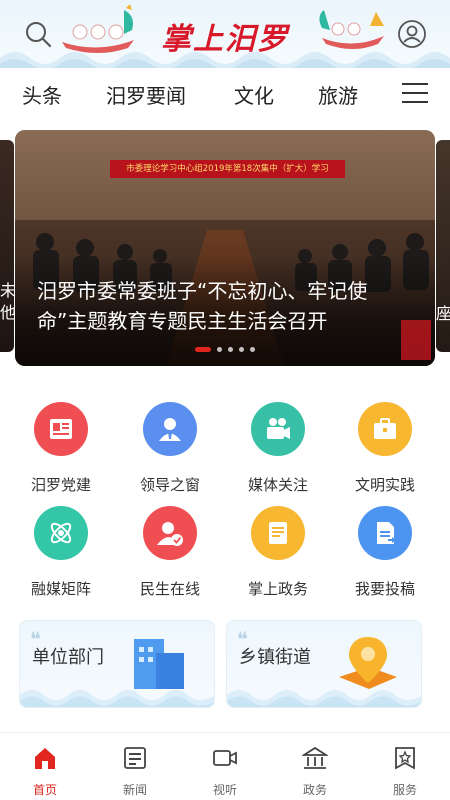  I want to click on bottom-tab-label: 新闻, so click(134, 790).